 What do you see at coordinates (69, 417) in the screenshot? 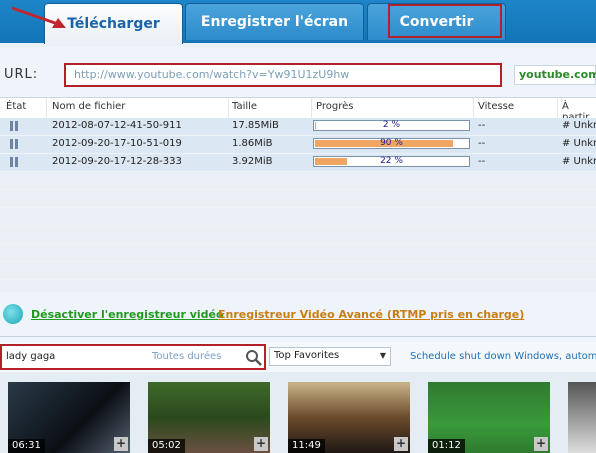
I see `video-thumbnail: 06:31 +` at bounding box center [69, 417].